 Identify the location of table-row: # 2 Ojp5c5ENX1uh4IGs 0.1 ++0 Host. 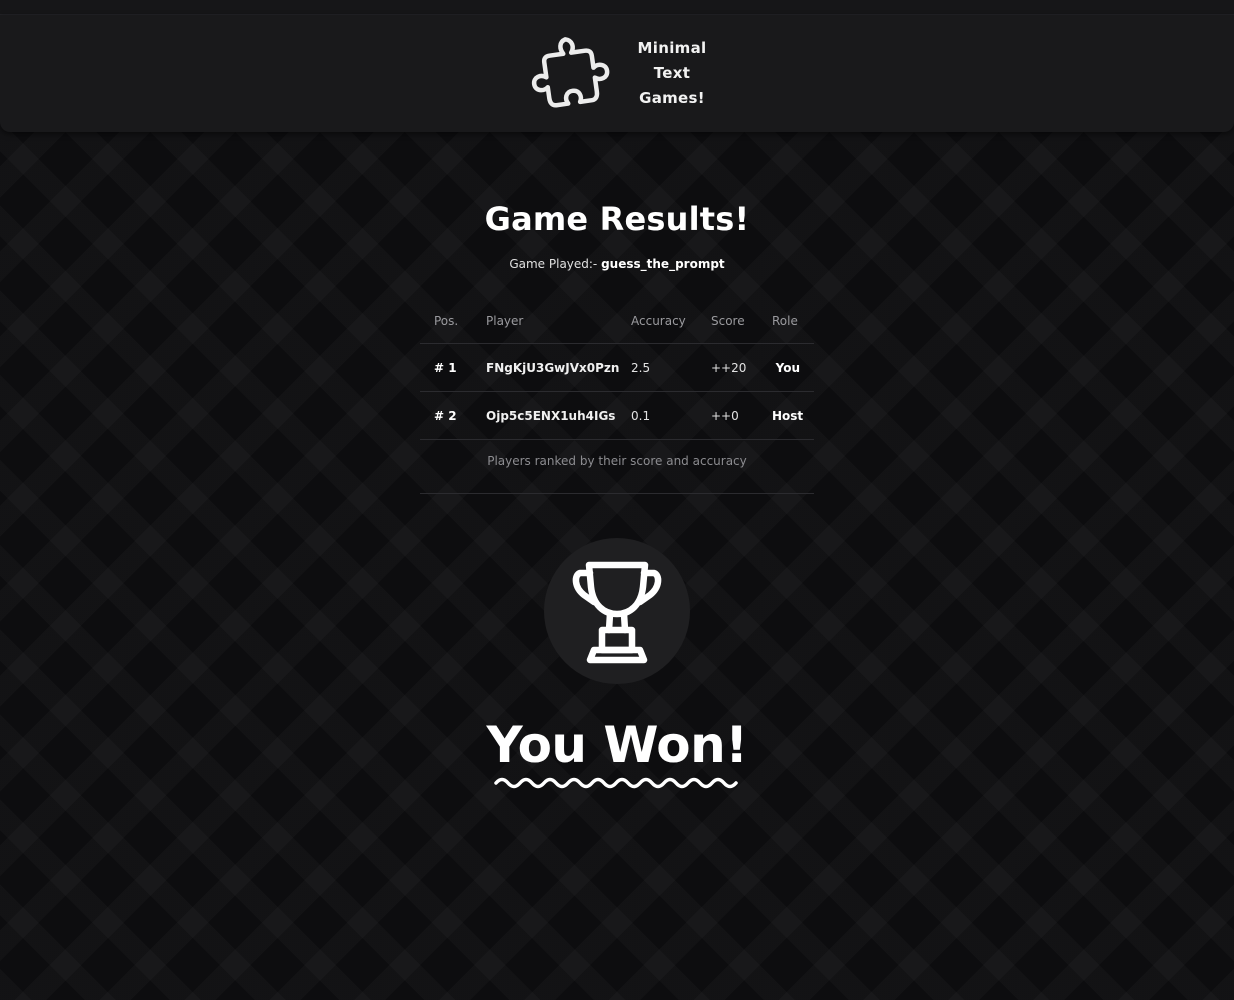
(617, 415).